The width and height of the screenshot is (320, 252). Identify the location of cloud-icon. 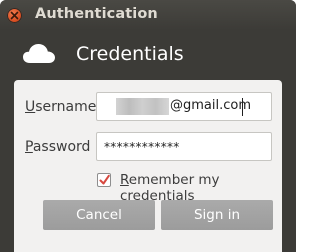
(39, 53).